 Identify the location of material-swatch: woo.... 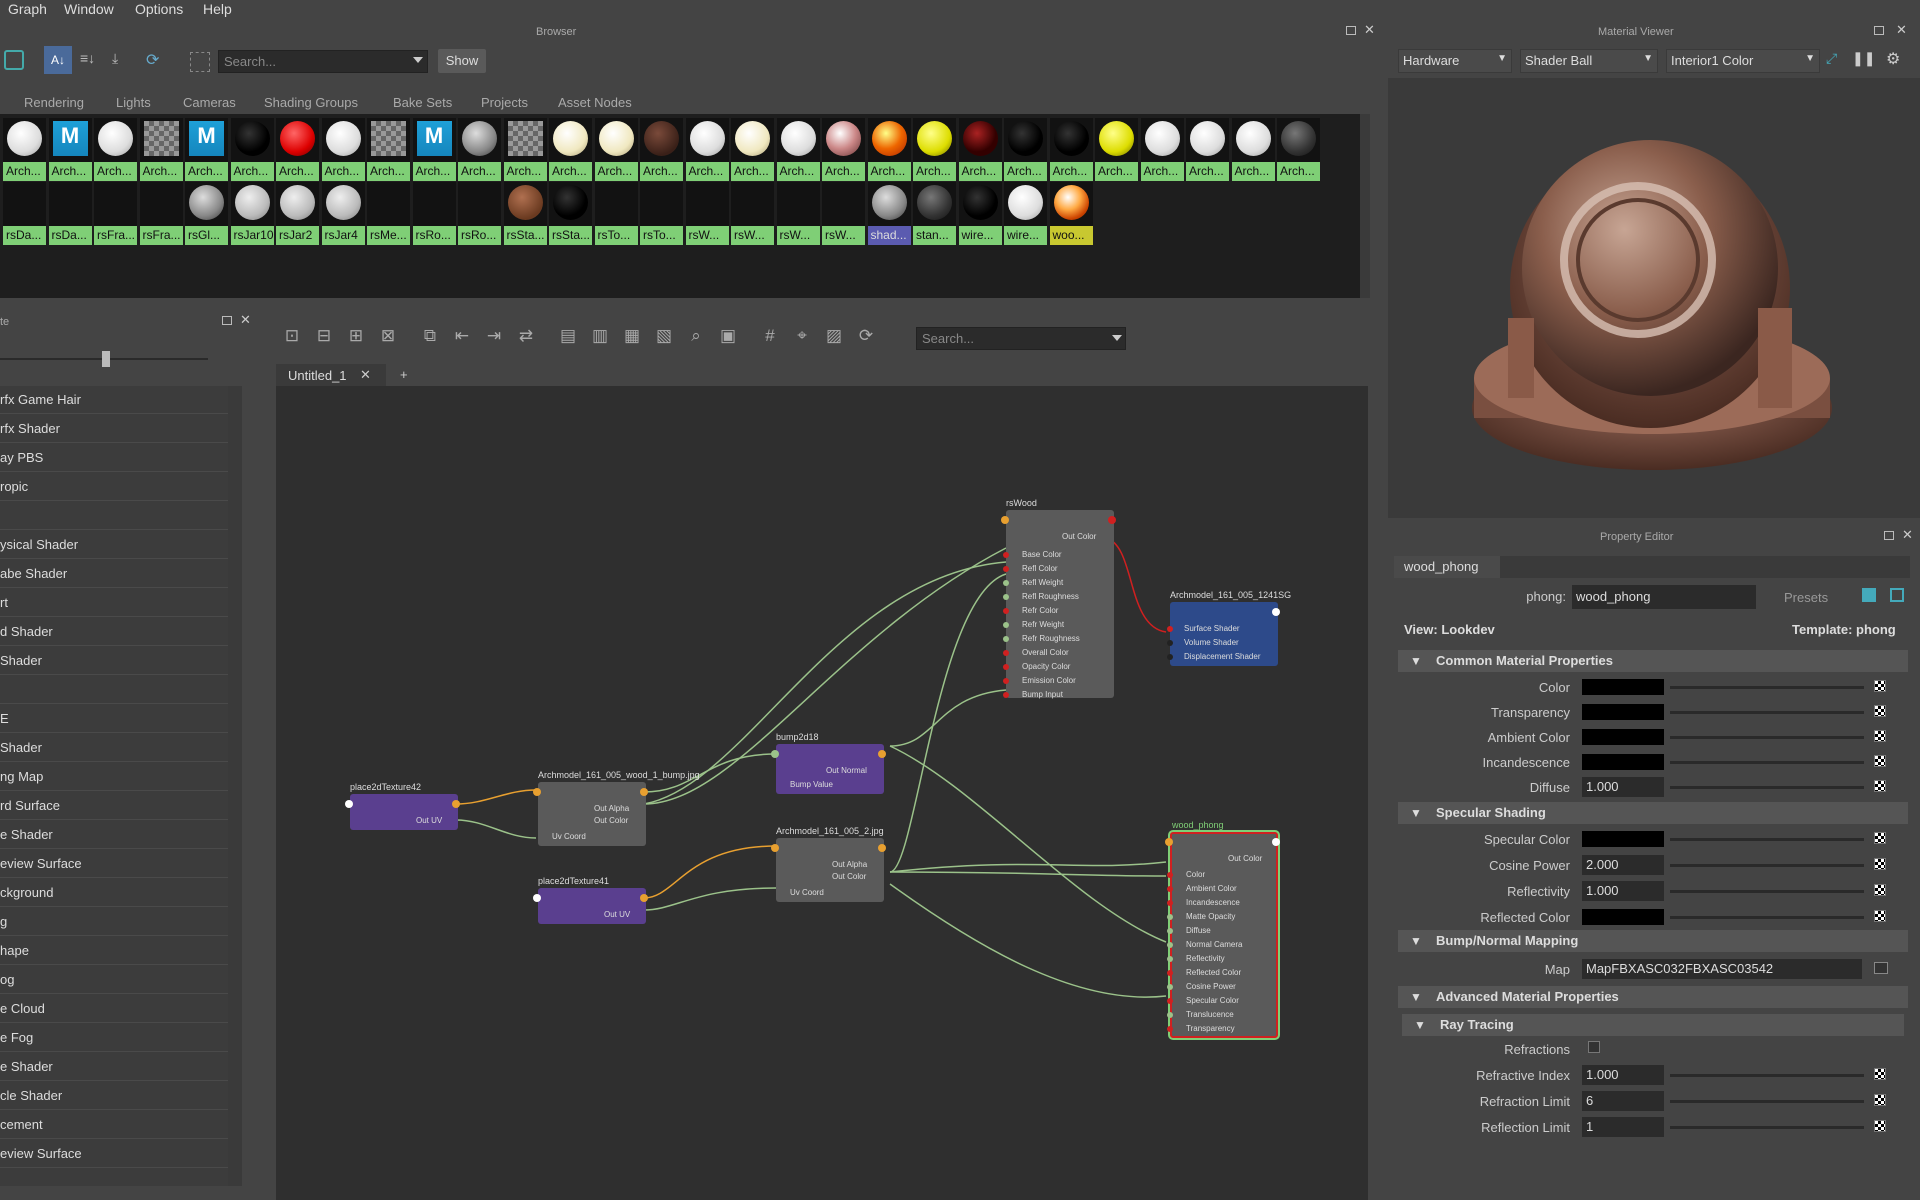
(1071, 213).